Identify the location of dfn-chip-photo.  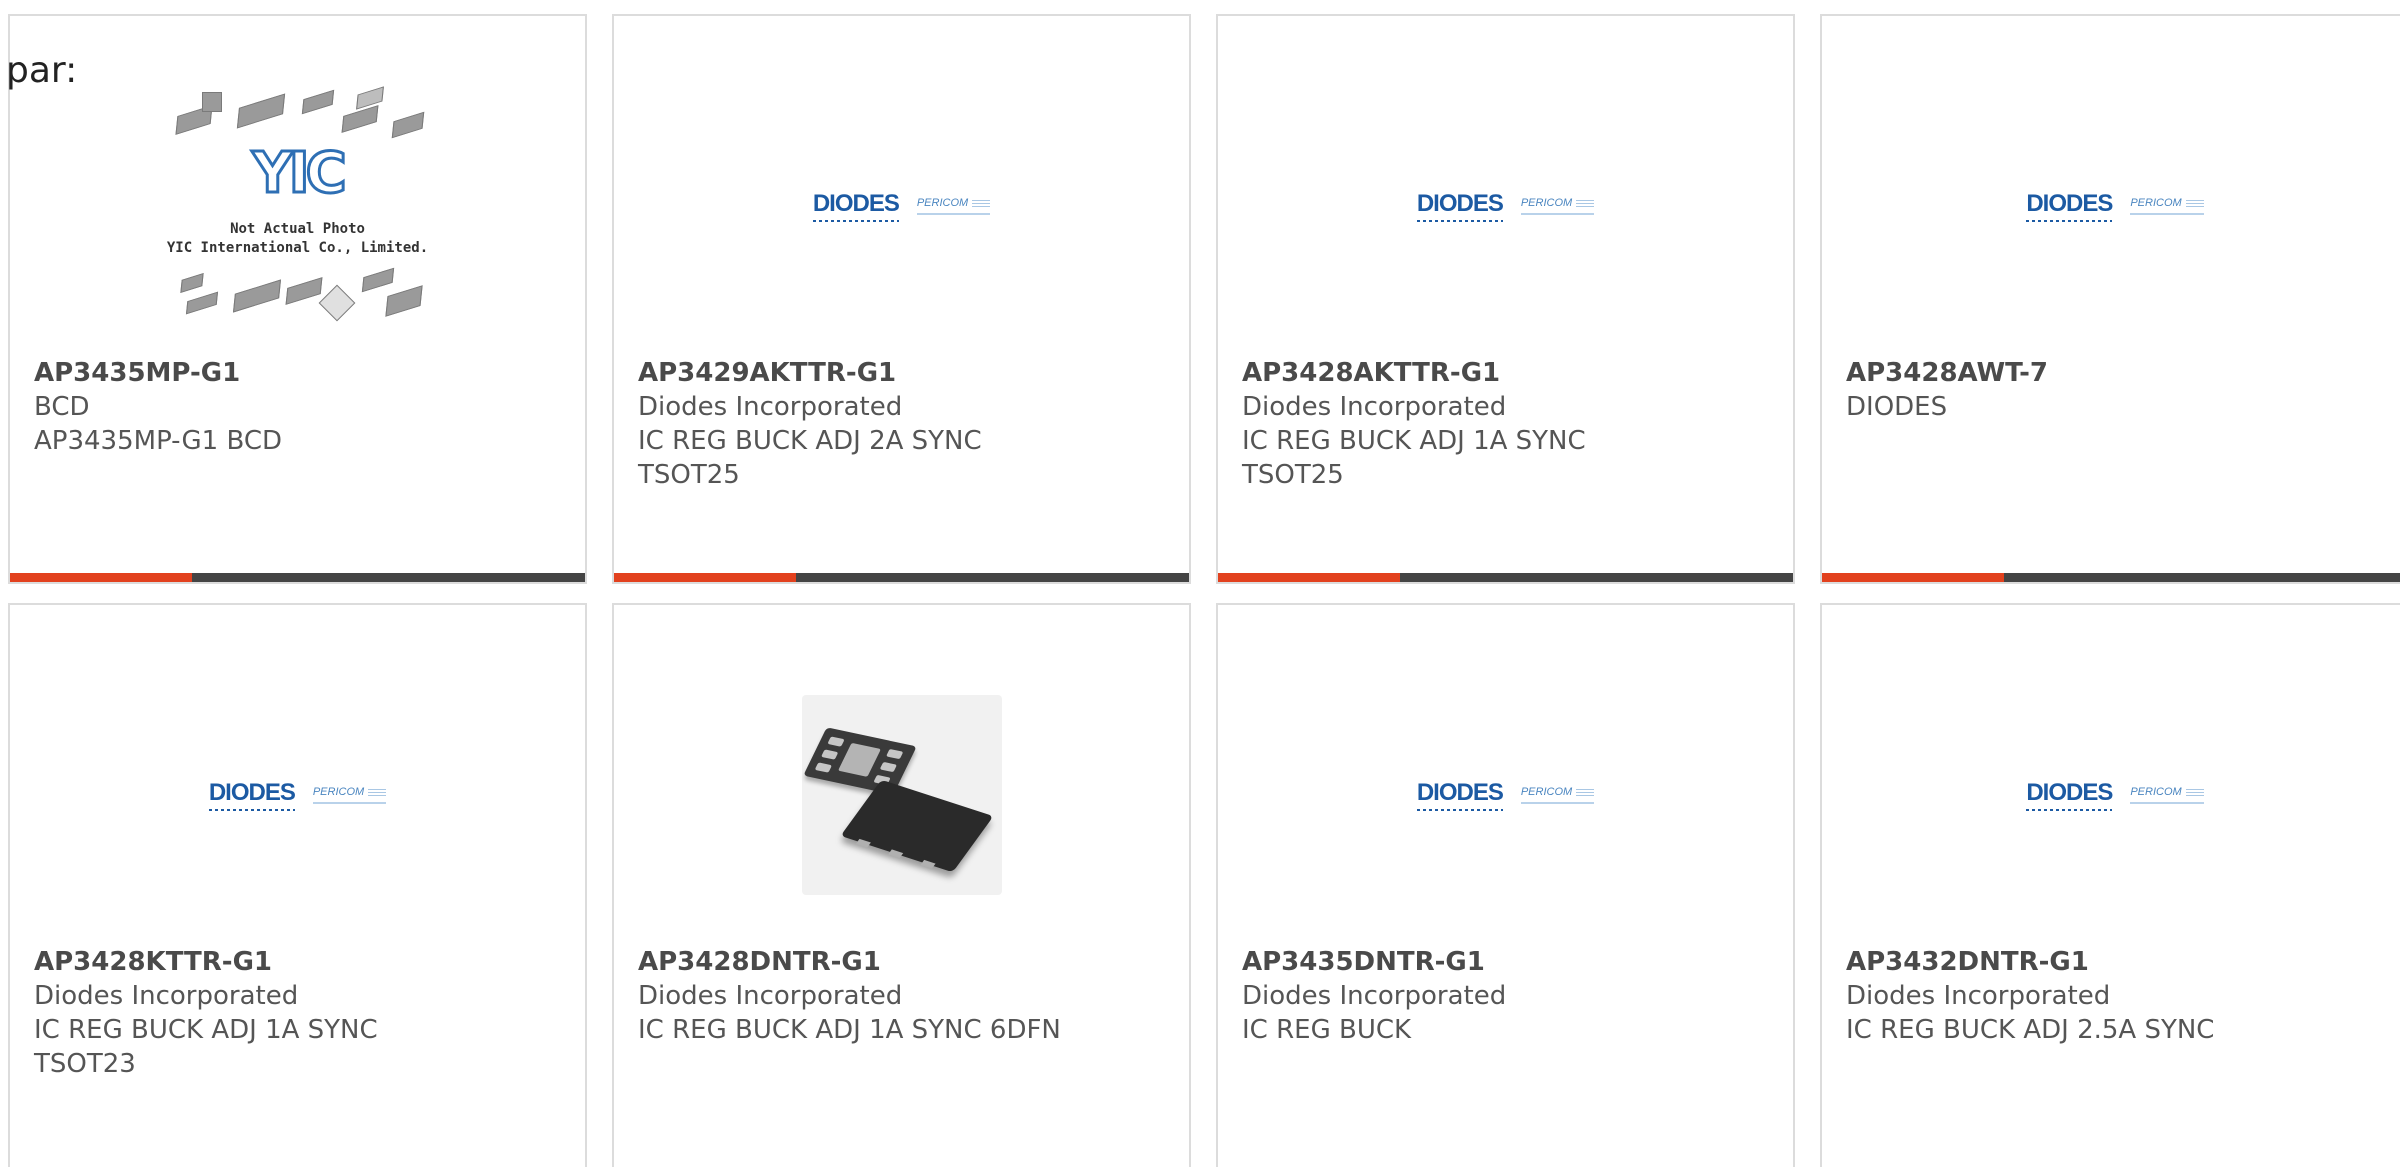
(901, 795).